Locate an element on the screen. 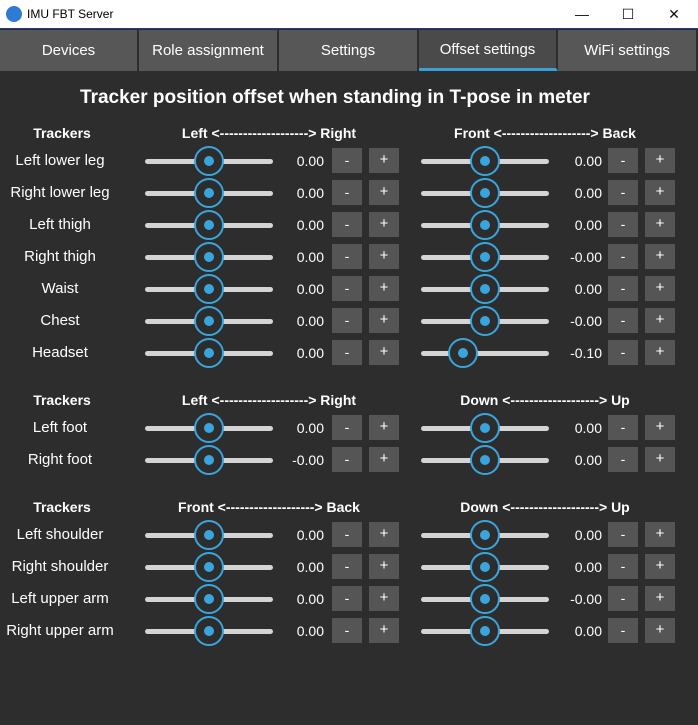 The width and height of the screenshot is (698, 725). tab-devices: Devices is located at coordinates (69, 50).